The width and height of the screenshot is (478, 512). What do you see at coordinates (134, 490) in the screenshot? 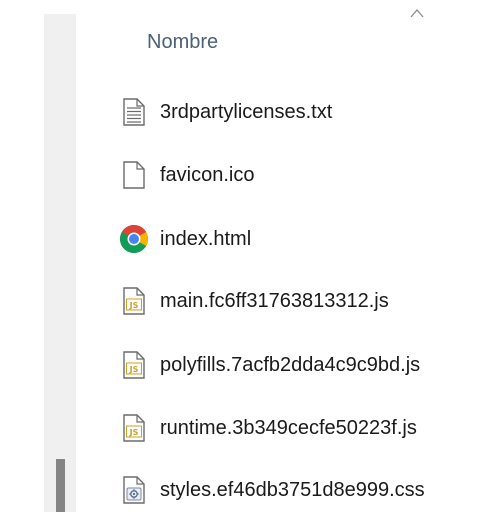
I see `css-file-icon` at bounding box center [134, 490].